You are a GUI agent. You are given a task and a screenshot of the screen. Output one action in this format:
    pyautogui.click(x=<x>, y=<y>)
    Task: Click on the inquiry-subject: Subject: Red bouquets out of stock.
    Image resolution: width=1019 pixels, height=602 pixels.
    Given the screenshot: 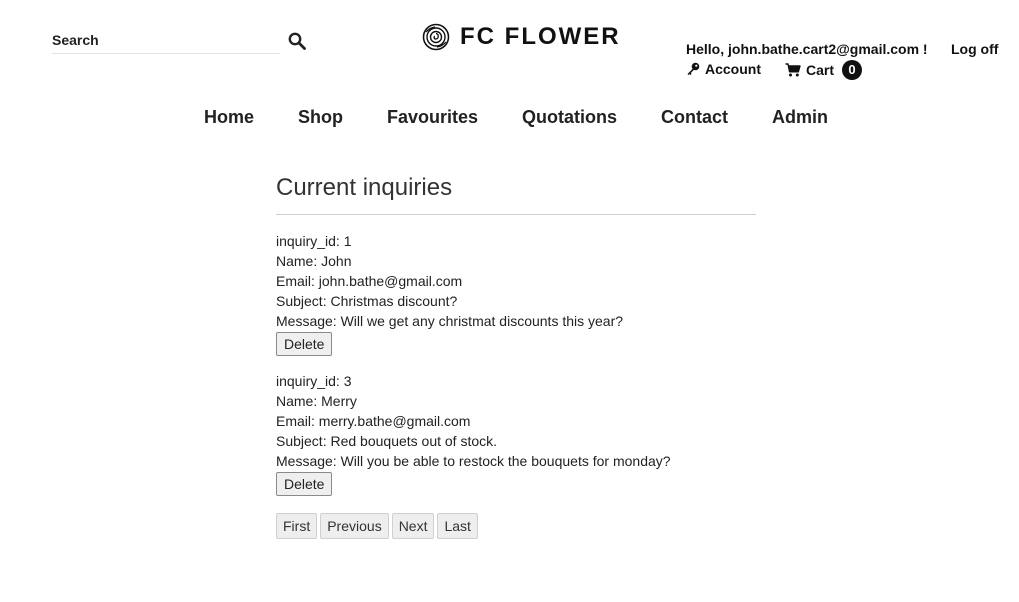 What is the action you would take?
    pyautogui.click(x=387, y=441)
    